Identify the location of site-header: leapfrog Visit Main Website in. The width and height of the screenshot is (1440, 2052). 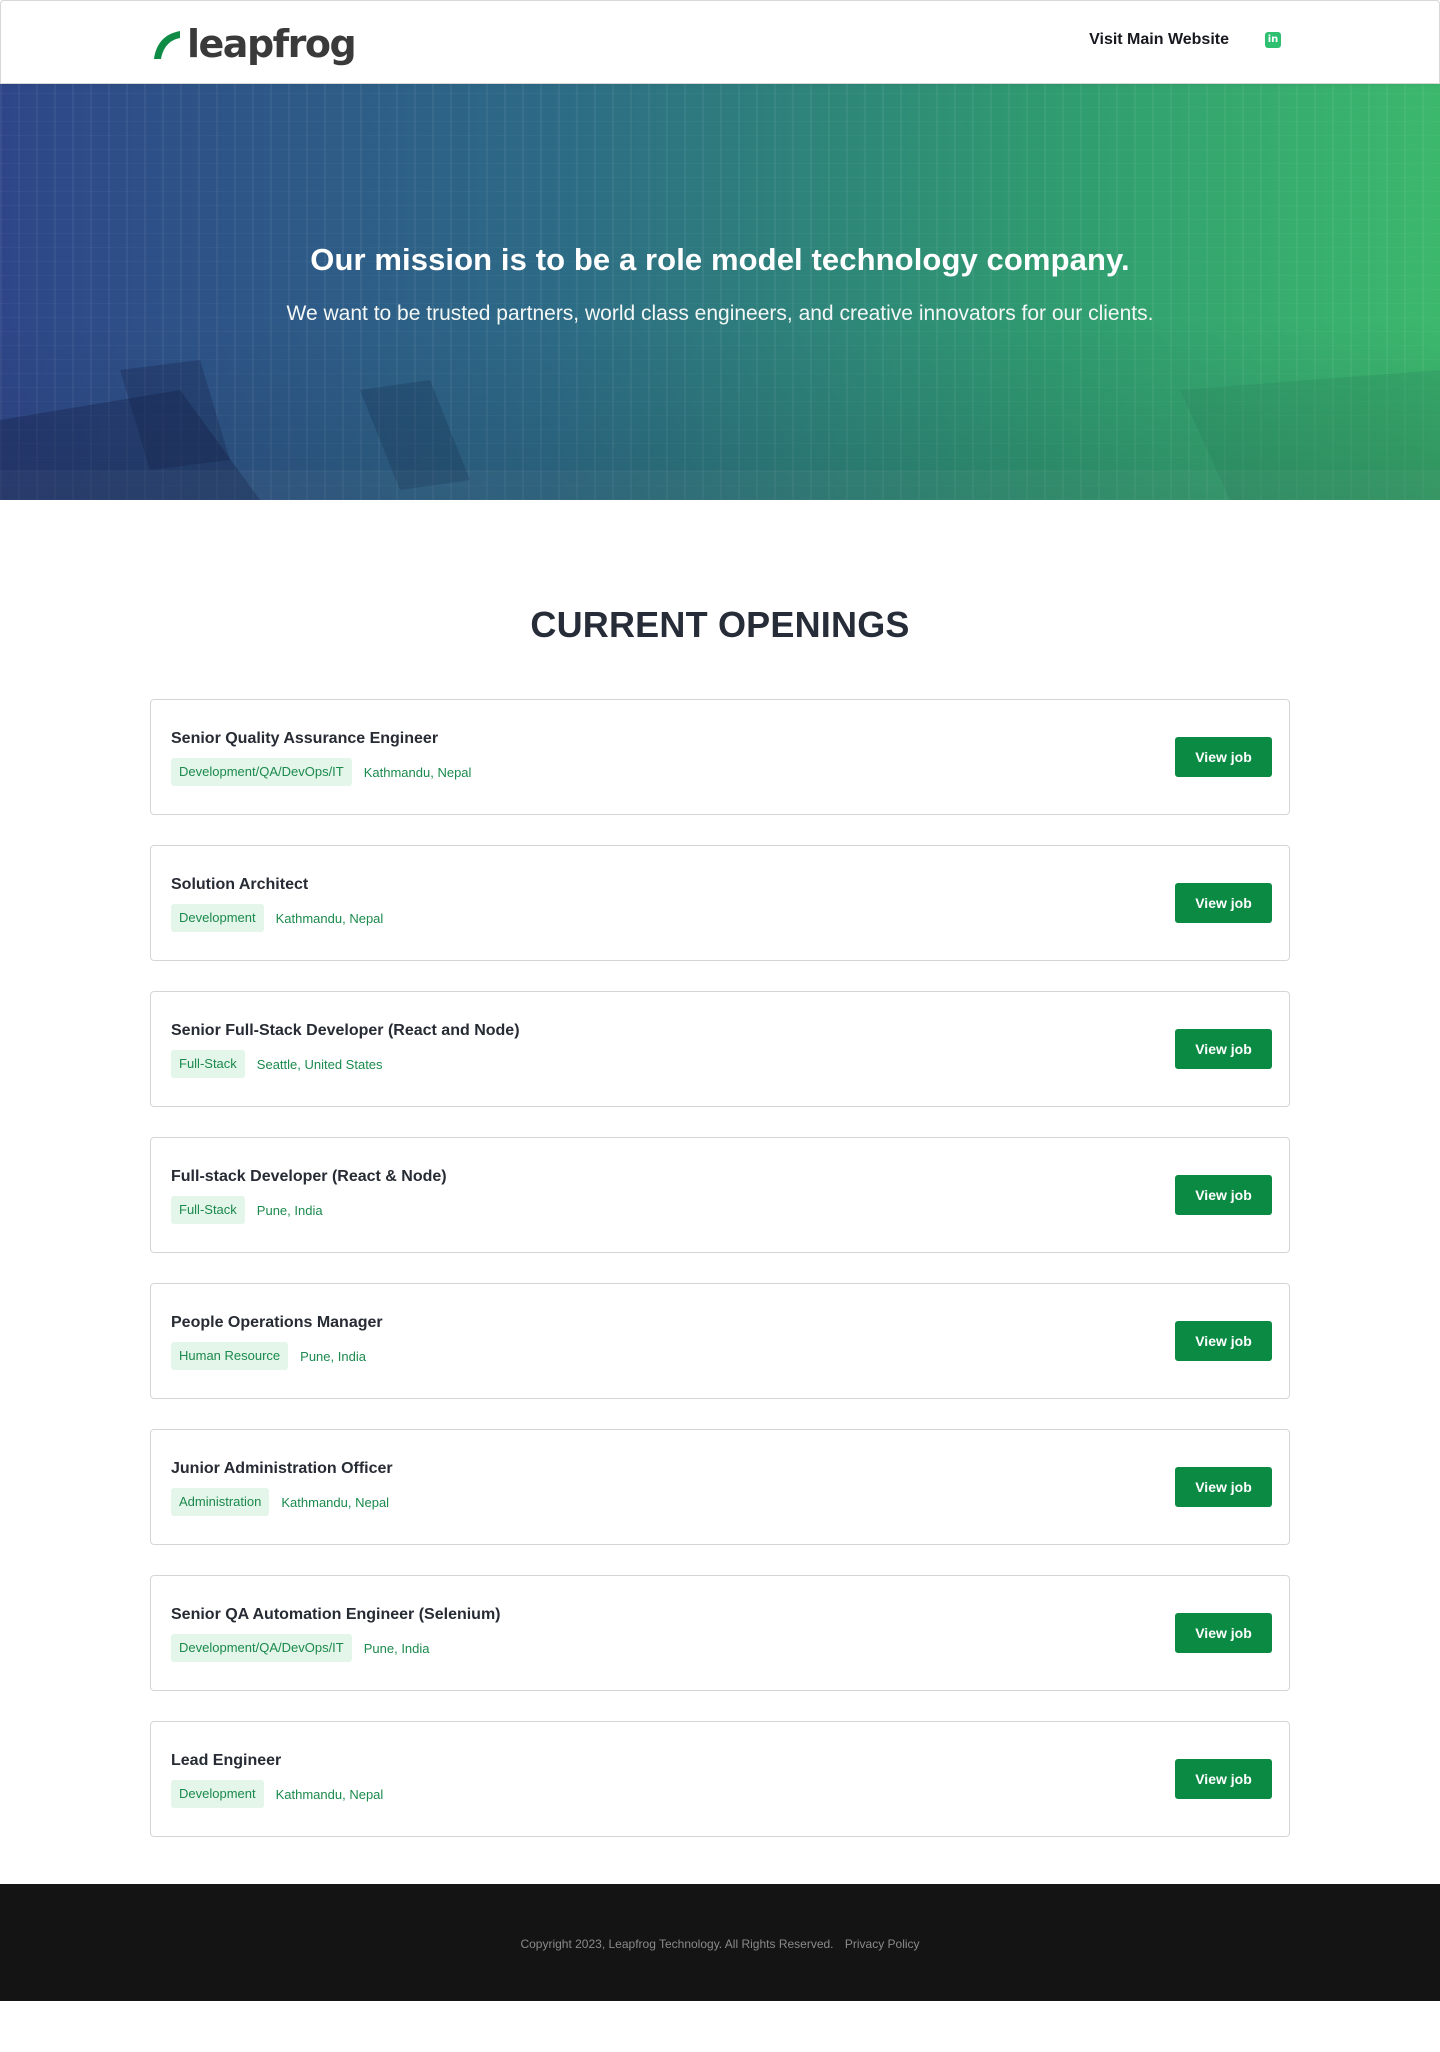
(720, 42).